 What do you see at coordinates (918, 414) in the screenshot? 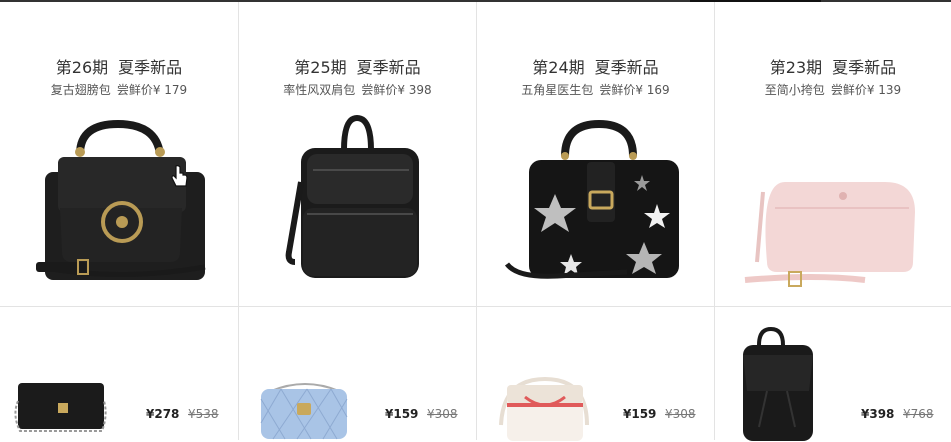
I see `original-price: ¥768` at bounding box center [918, 414].